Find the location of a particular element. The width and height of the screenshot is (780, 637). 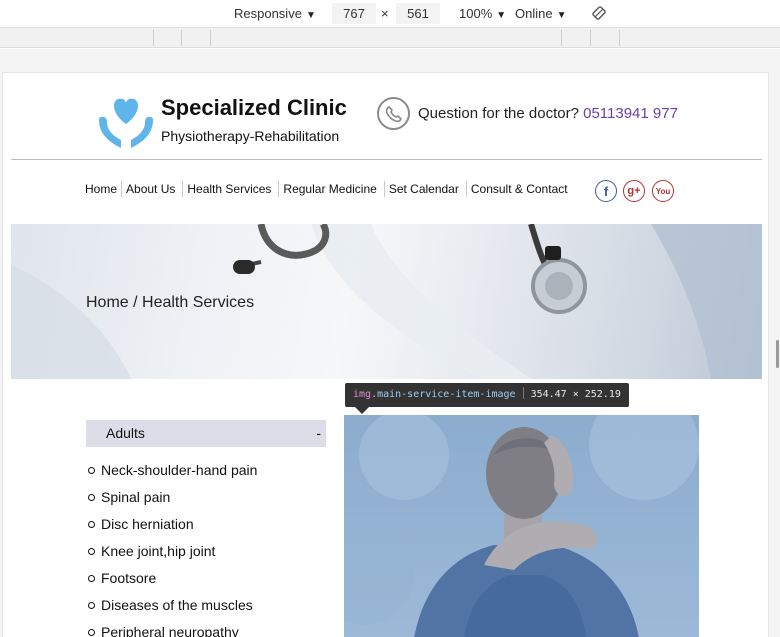

youtube-icon: You is located at coordinates (663, 191).